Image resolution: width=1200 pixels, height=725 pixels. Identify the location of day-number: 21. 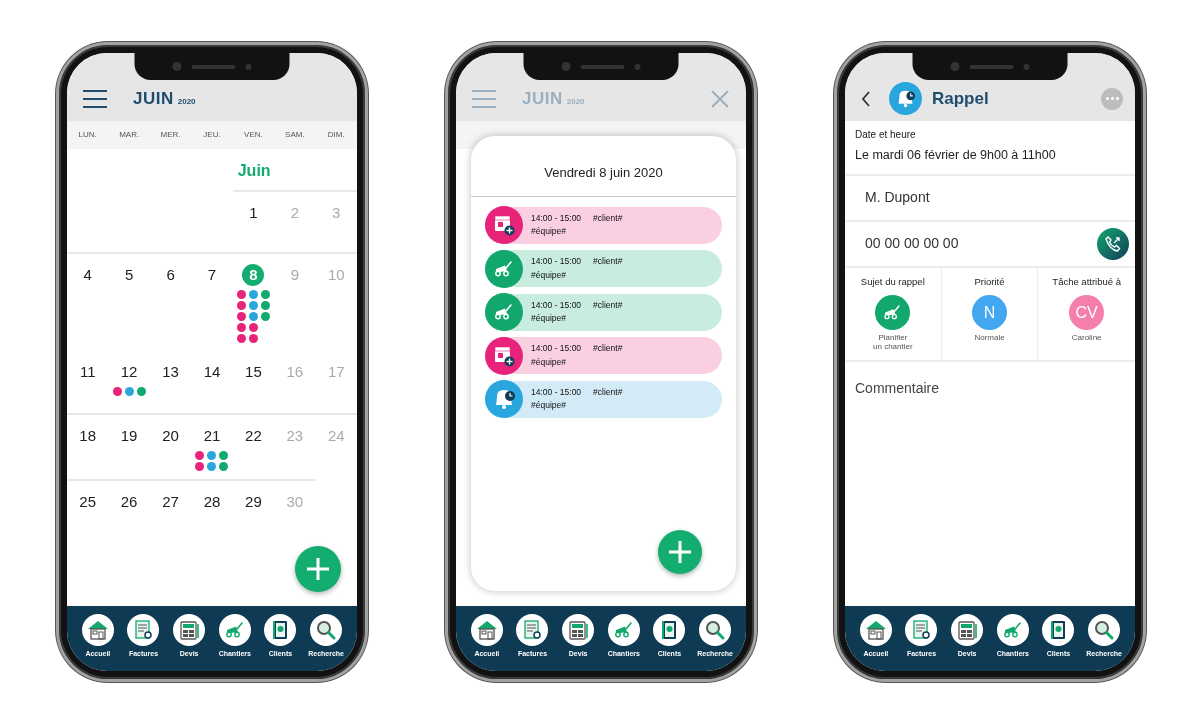
(212, 436).